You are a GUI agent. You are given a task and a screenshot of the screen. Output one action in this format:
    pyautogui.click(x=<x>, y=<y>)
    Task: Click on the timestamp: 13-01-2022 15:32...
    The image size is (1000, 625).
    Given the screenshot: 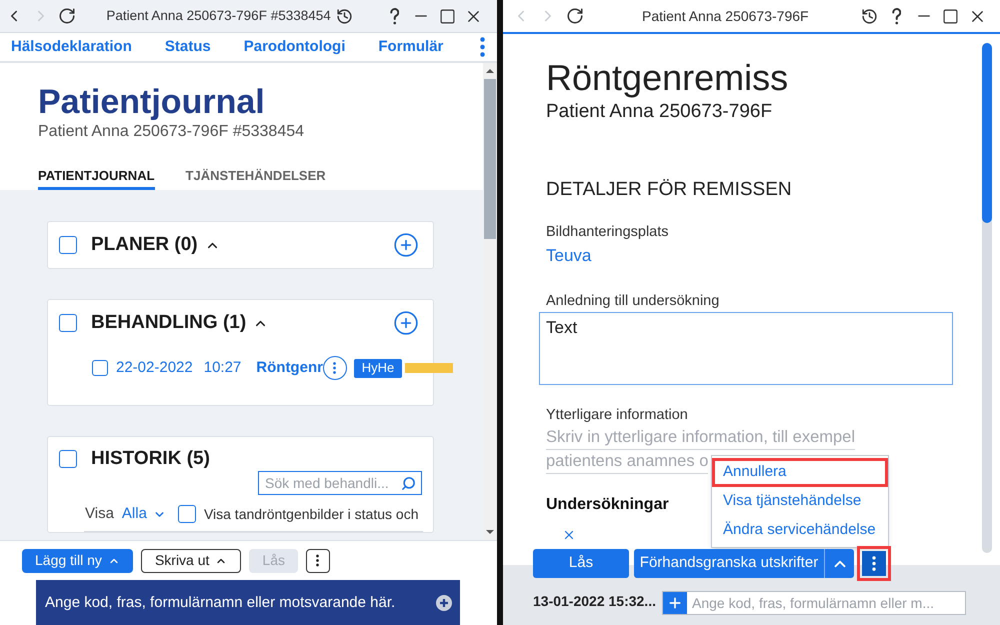 What is the action you would take?
    pyautogui.click(x=594, y=601)
    